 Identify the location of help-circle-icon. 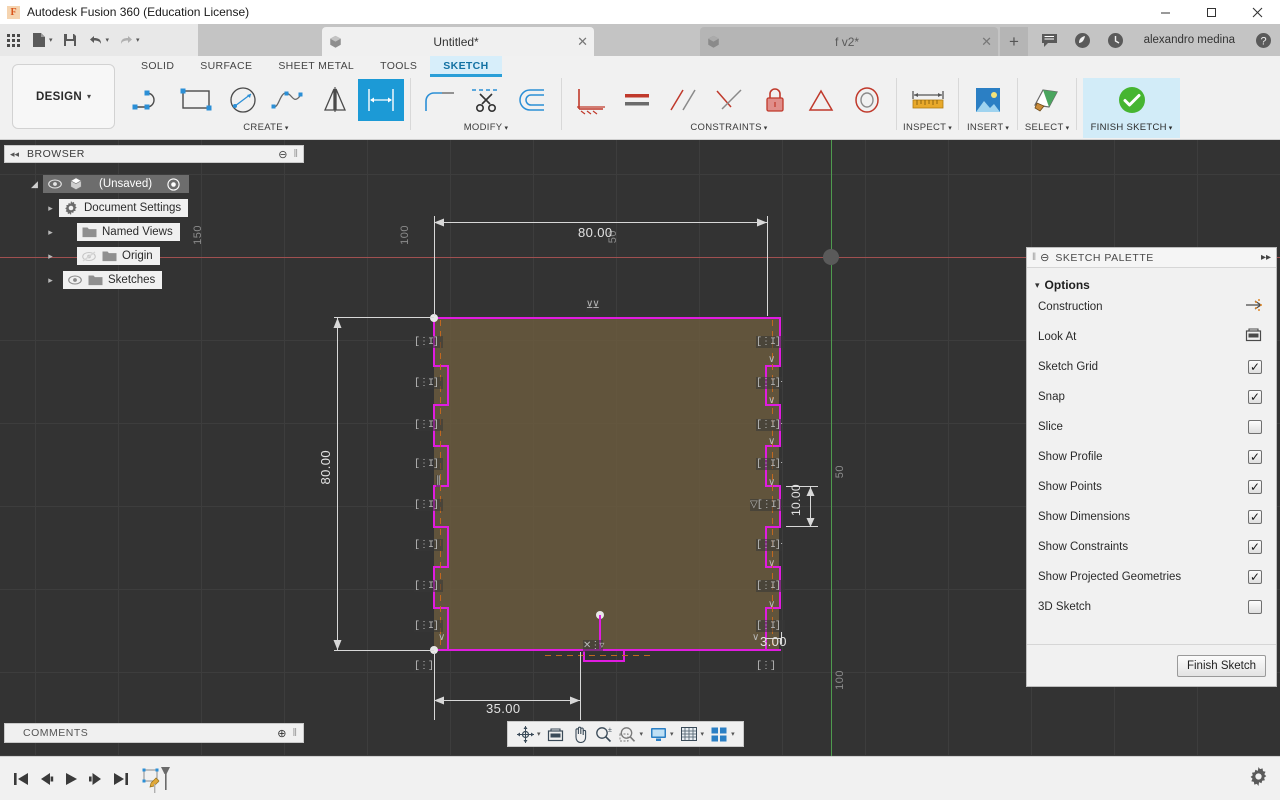
(1082, 40).